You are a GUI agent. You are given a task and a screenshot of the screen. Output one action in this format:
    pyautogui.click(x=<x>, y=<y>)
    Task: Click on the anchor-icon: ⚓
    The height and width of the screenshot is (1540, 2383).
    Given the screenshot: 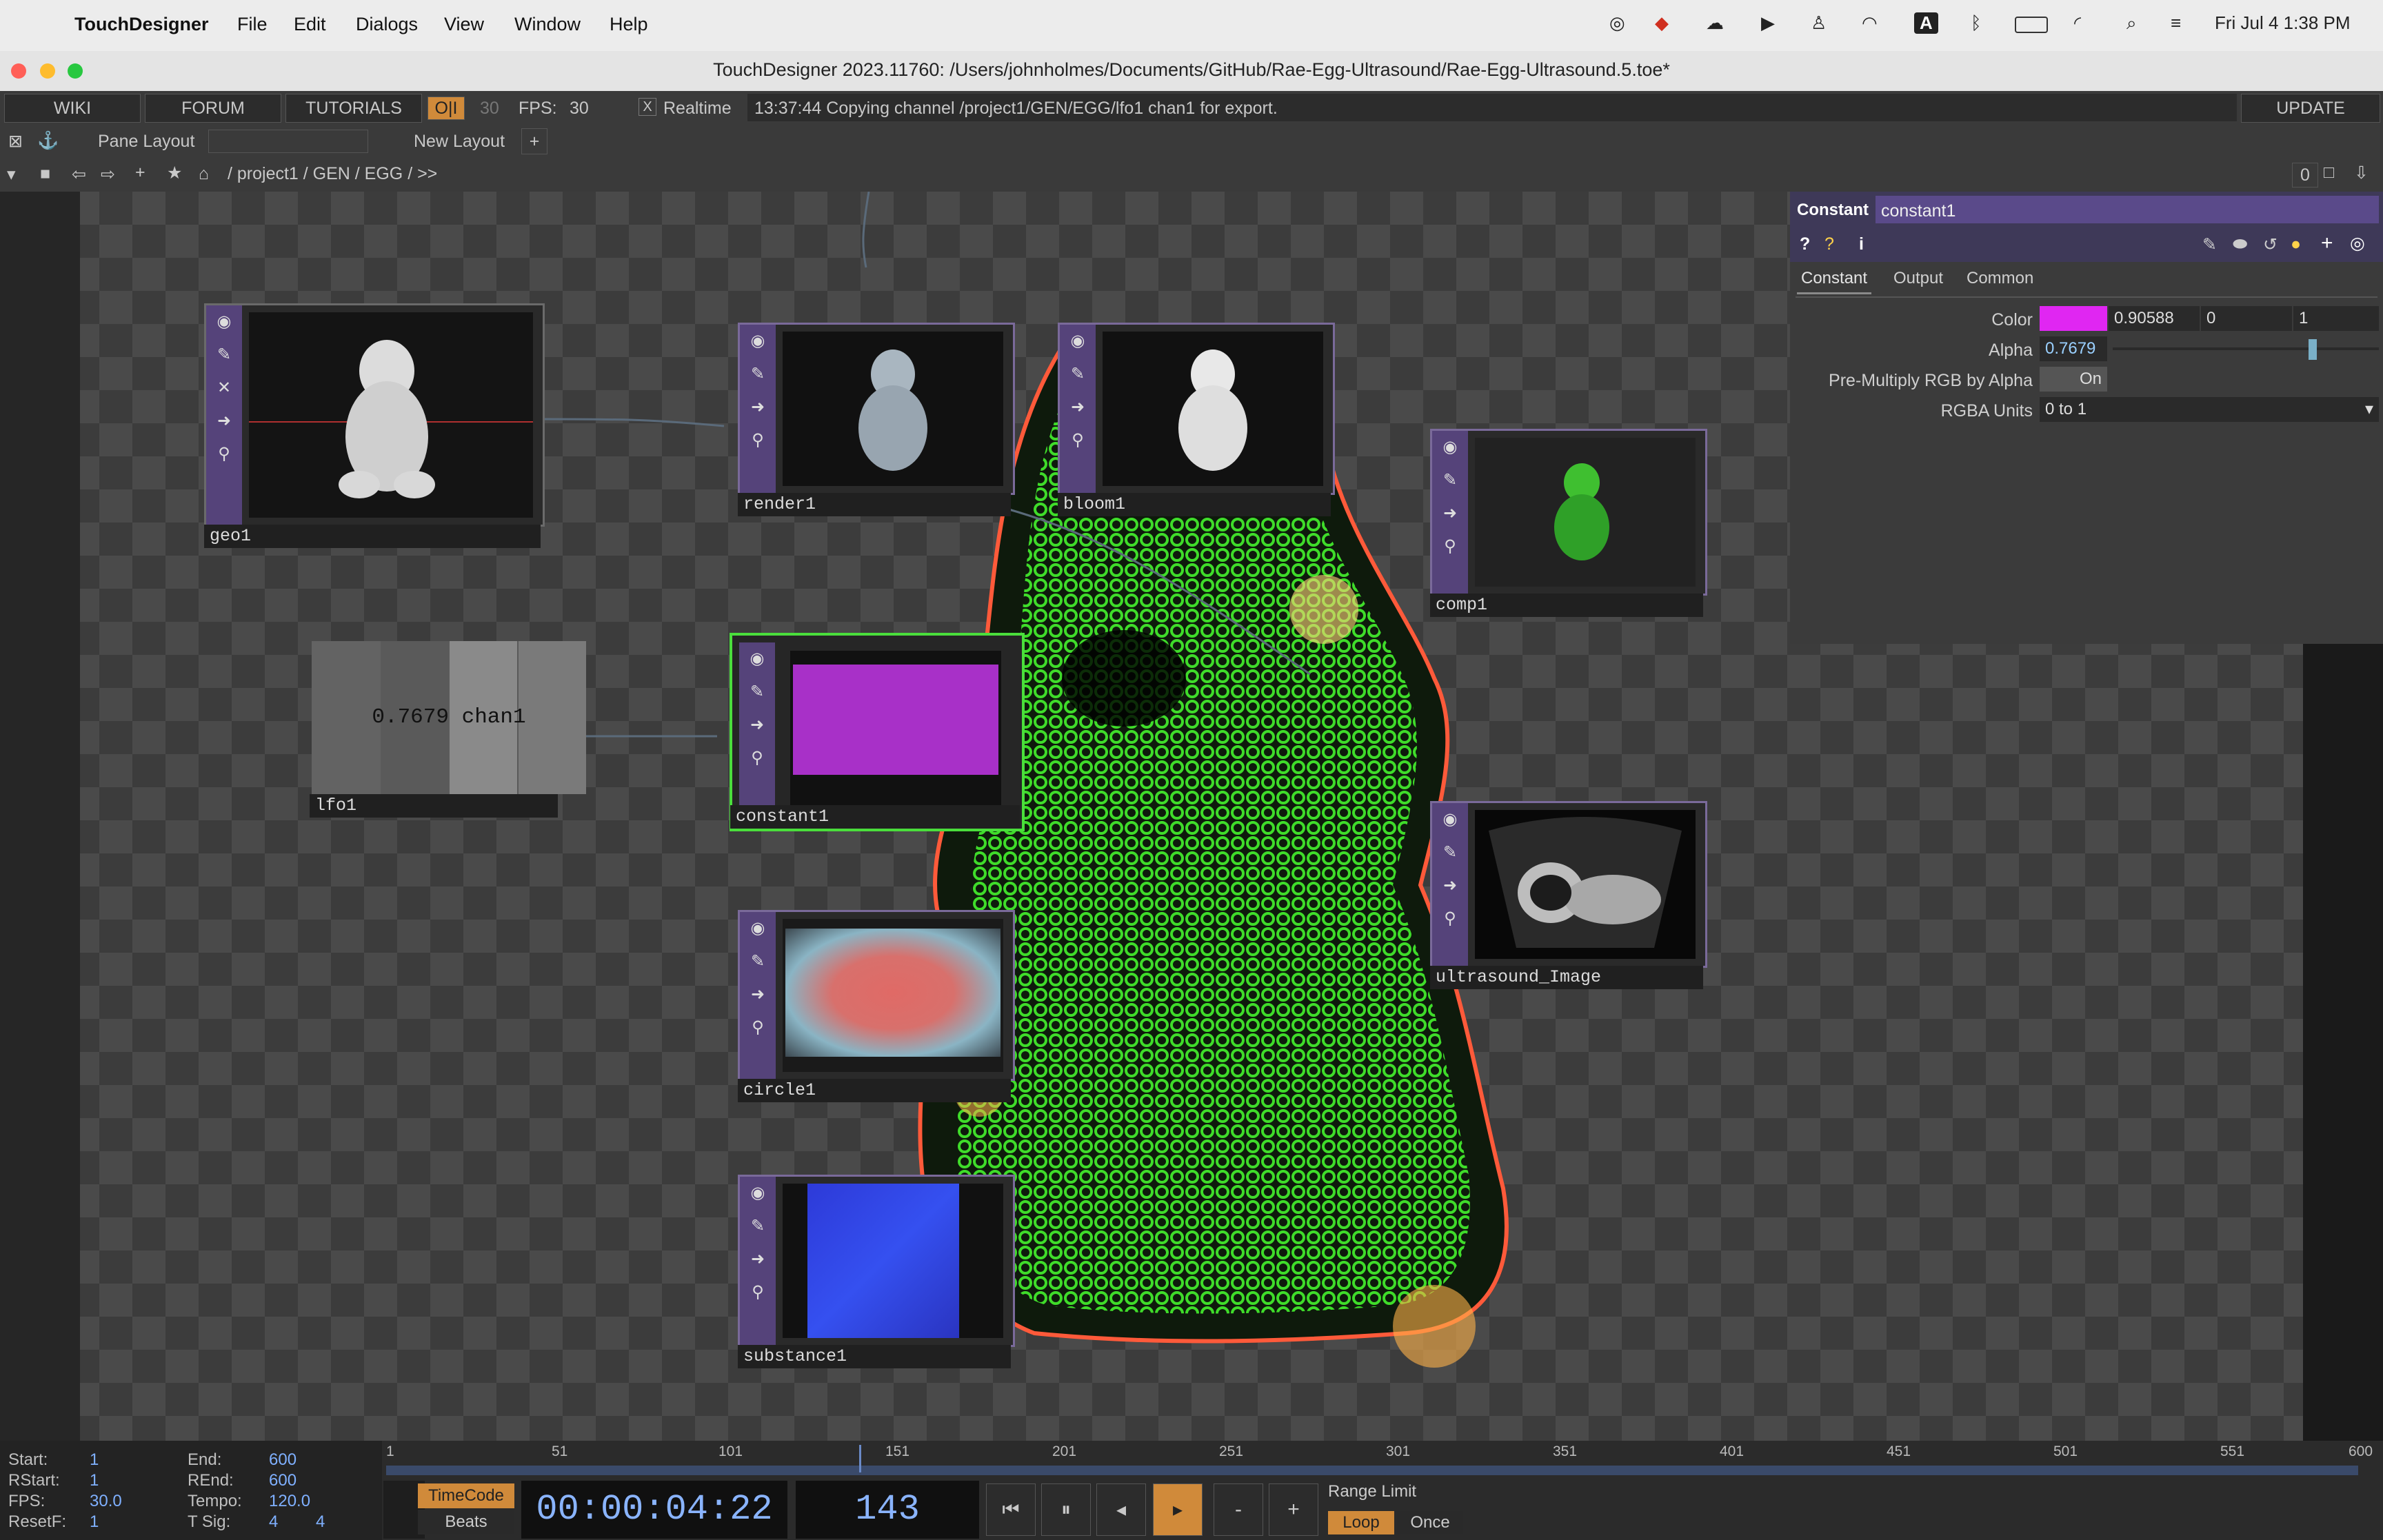 What is the action you would take?
    pyautogui.click(x=48, y=141)
    